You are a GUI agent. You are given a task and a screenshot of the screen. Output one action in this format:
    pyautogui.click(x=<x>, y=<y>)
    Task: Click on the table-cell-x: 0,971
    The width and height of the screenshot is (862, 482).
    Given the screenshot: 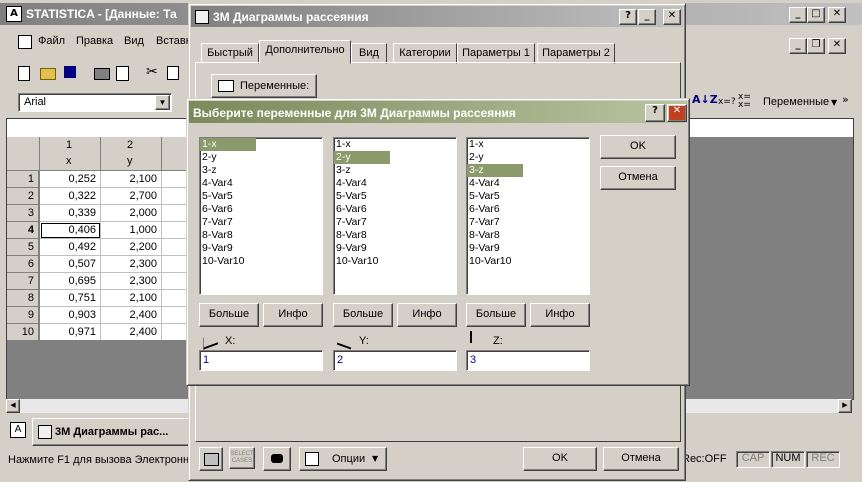 What is the action you would take?
    pyautogui.click(x=70, y=332)
    